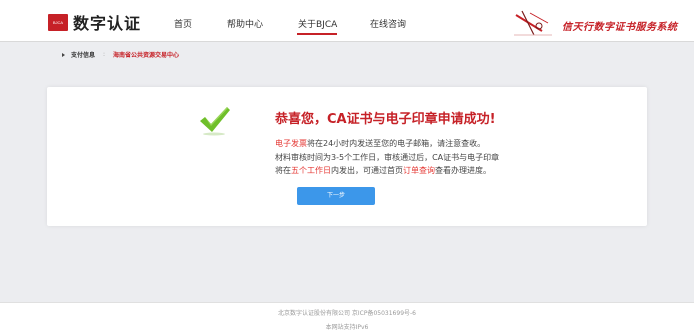  What do you see at coordinates (387, 157) in the screenshot?
I see `review-message: 材料审核时间为3-5个工作日，审核通过后，CA证书与电子印章` at bounding box center [387, 157].